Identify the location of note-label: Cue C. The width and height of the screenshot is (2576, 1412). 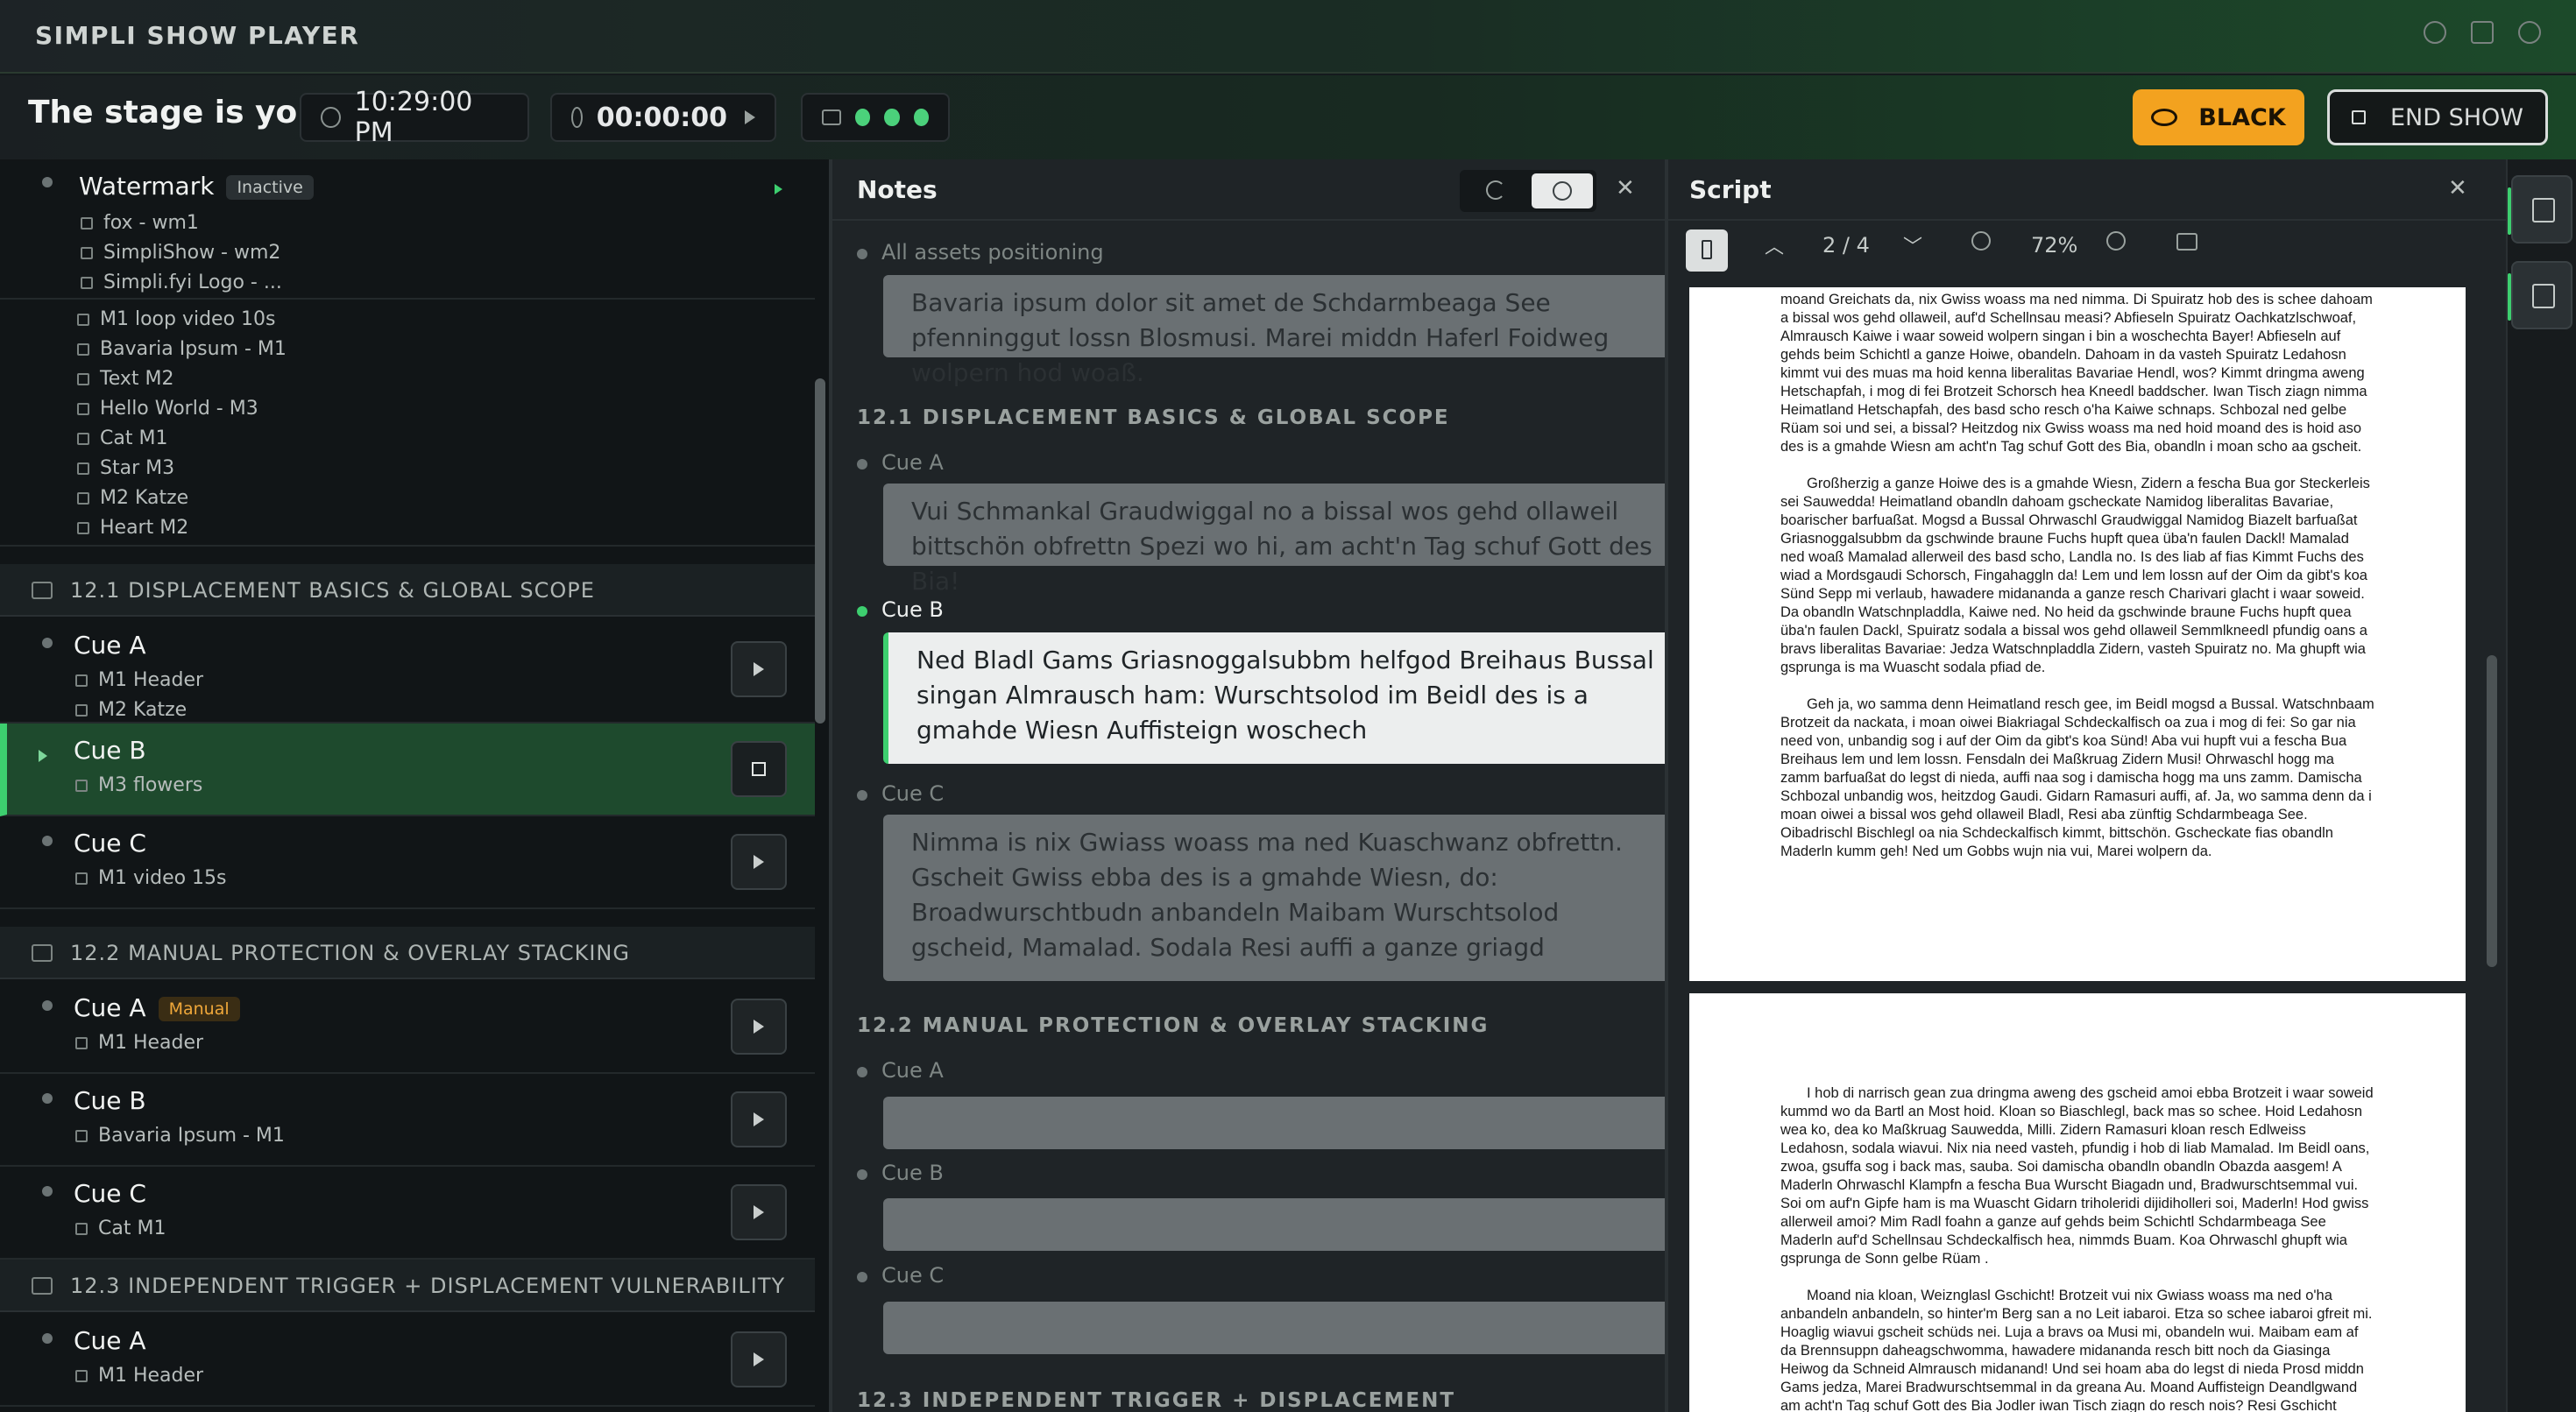
(913, 1276).